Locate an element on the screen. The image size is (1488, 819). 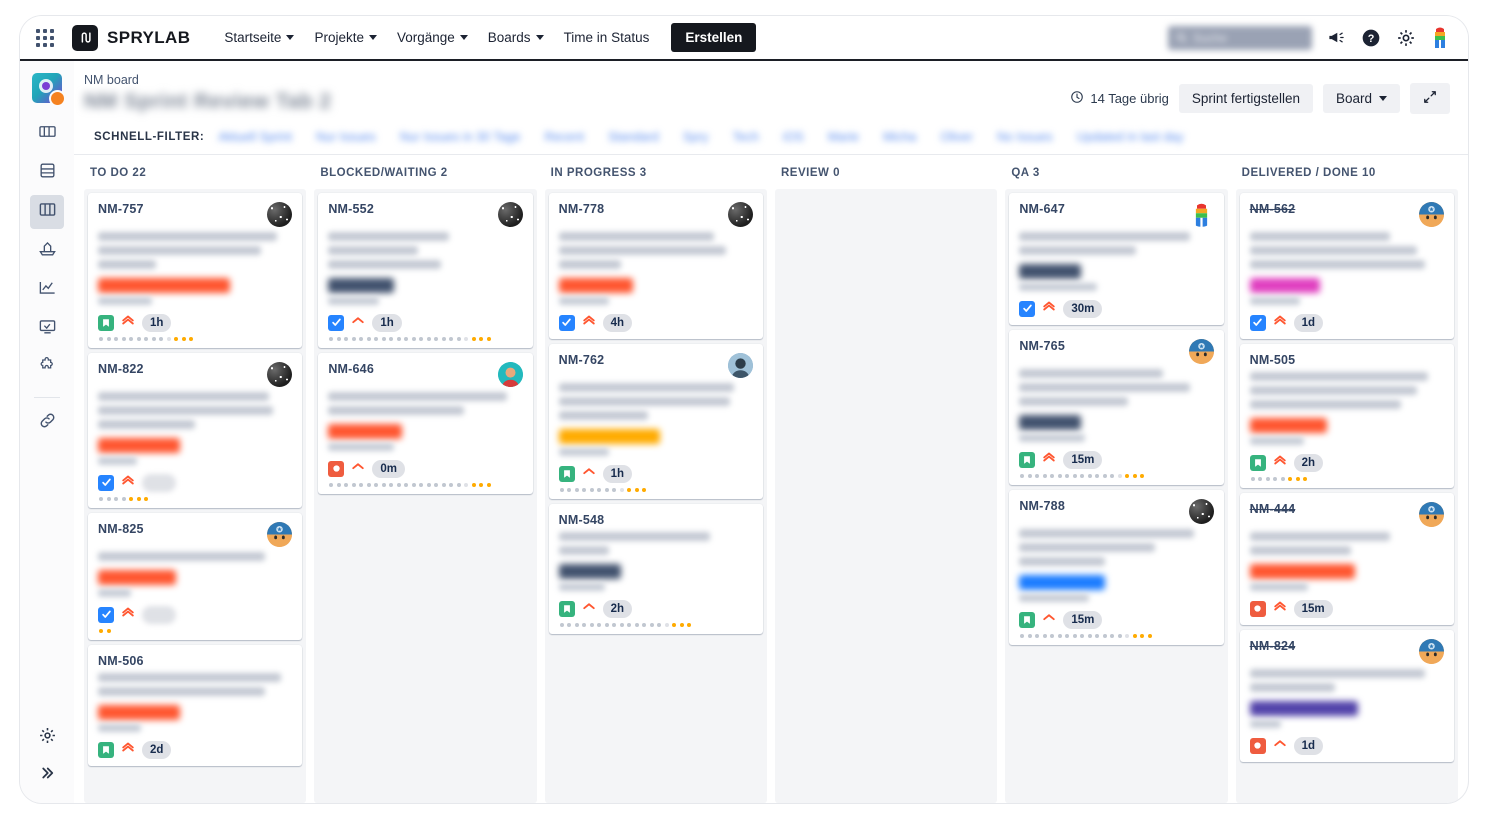
fullscreen-button is located at coordinates (1430, 98).